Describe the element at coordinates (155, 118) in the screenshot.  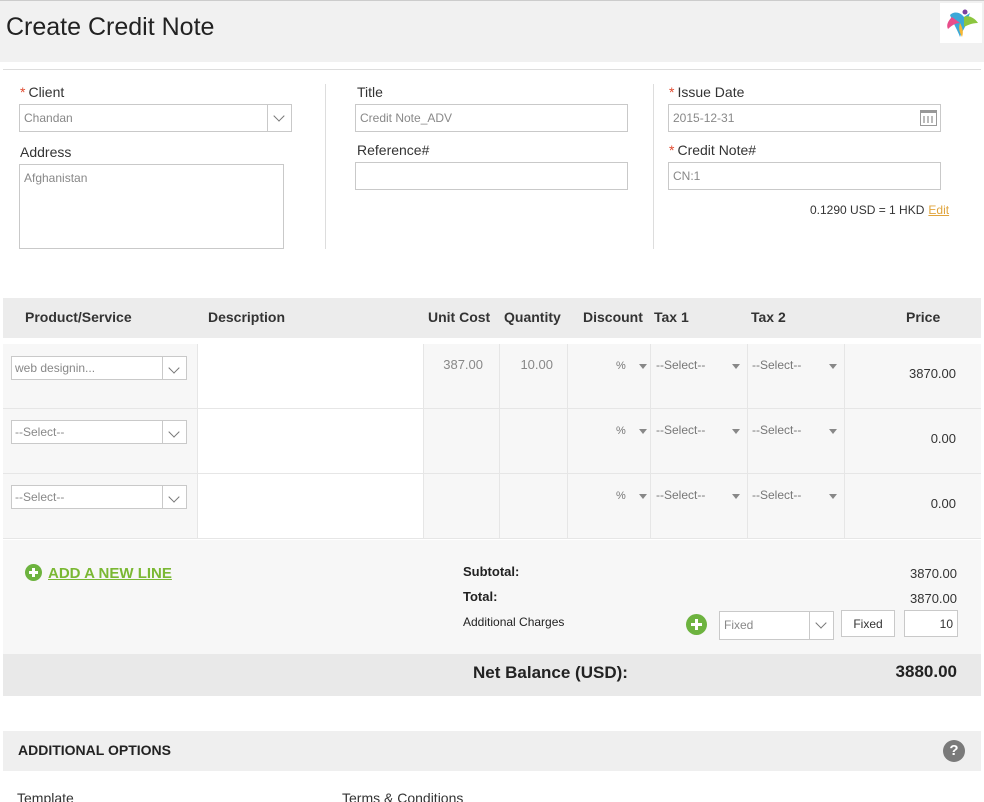
I see `client-select: Chandan` at that location.